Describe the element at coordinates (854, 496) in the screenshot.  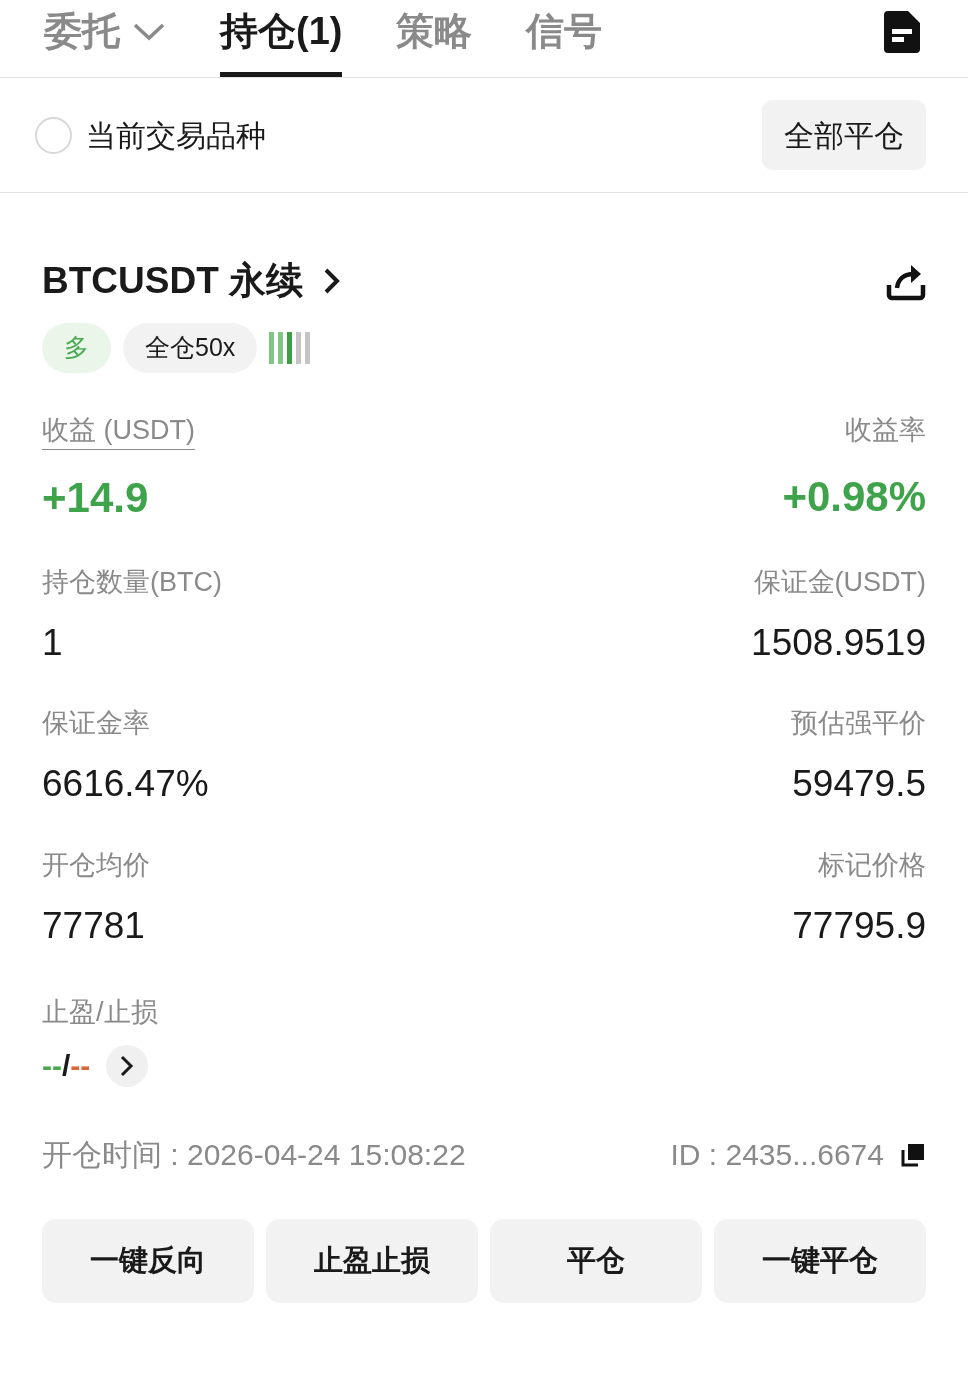
I see `roi-value: +0.98%` at that location.